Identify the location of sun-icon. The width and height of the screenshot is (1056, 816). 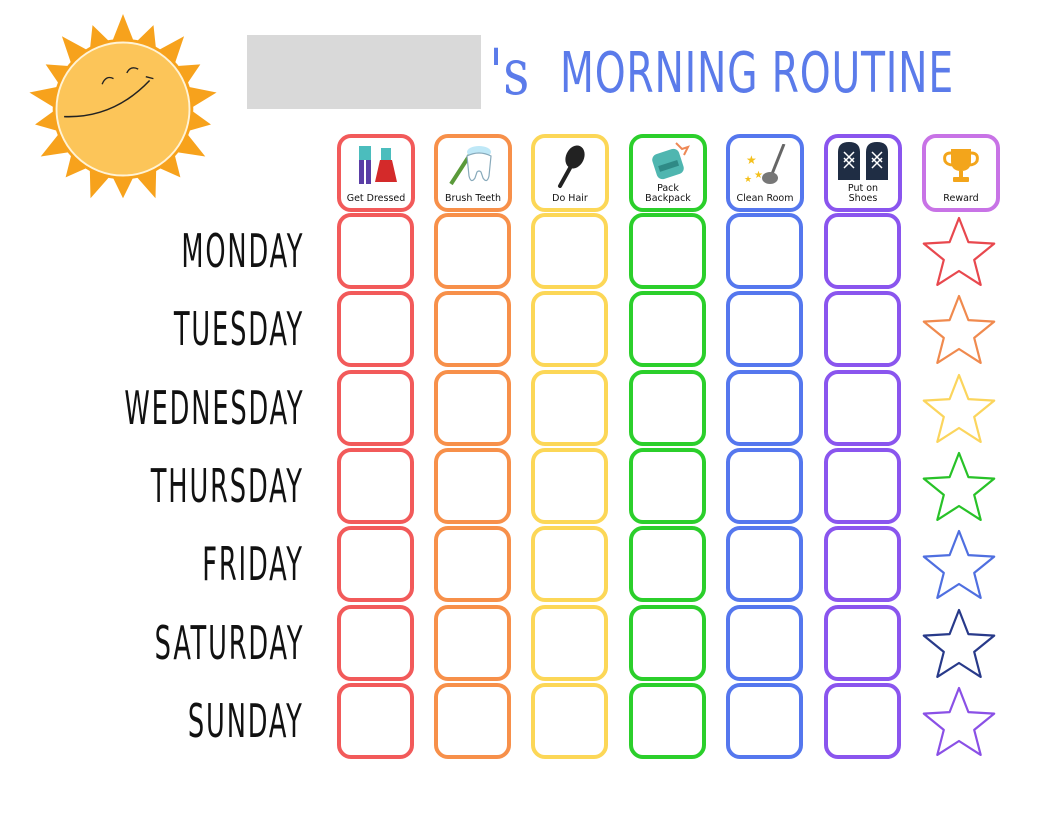
(123, 106).